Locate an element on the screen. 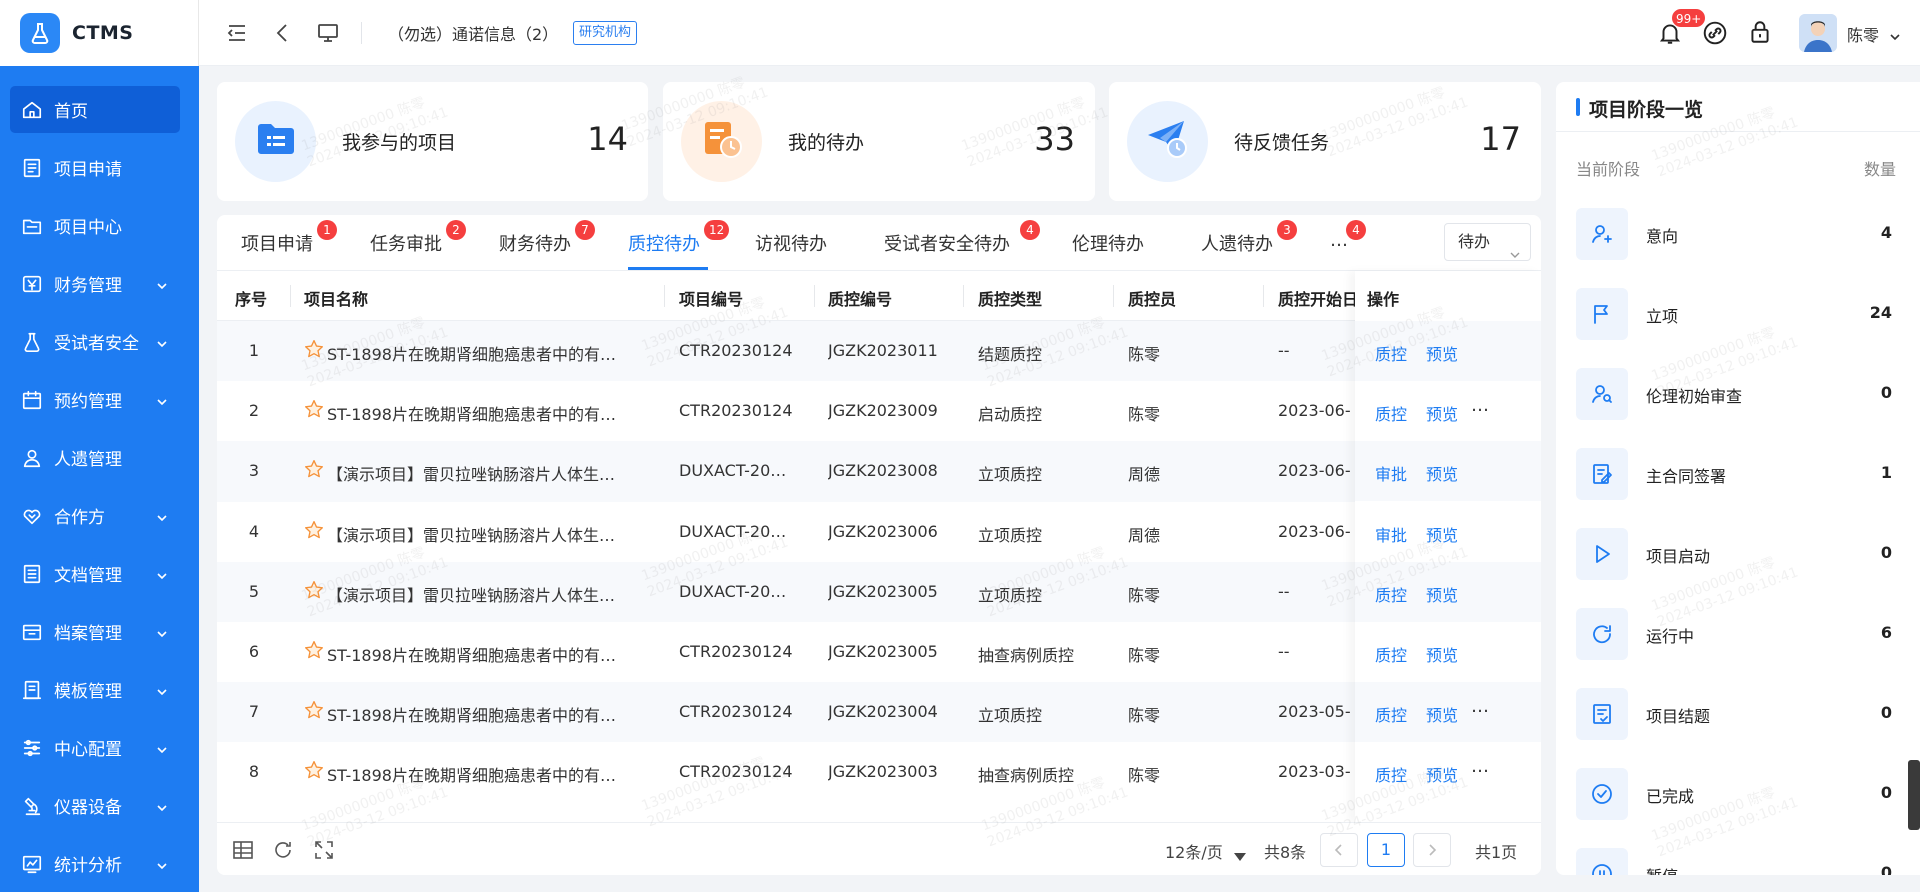 This screenshot has height=892, width=1920. sidebar-item: 项目申请 is located at coordinates (95, 167).